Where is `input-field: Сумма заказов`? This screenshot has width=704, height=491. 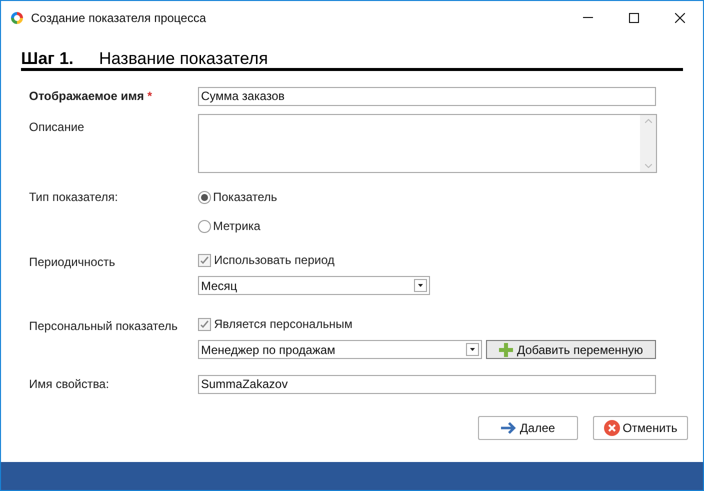 input-field: Сумма заказов is located at coordinates (427, 96).